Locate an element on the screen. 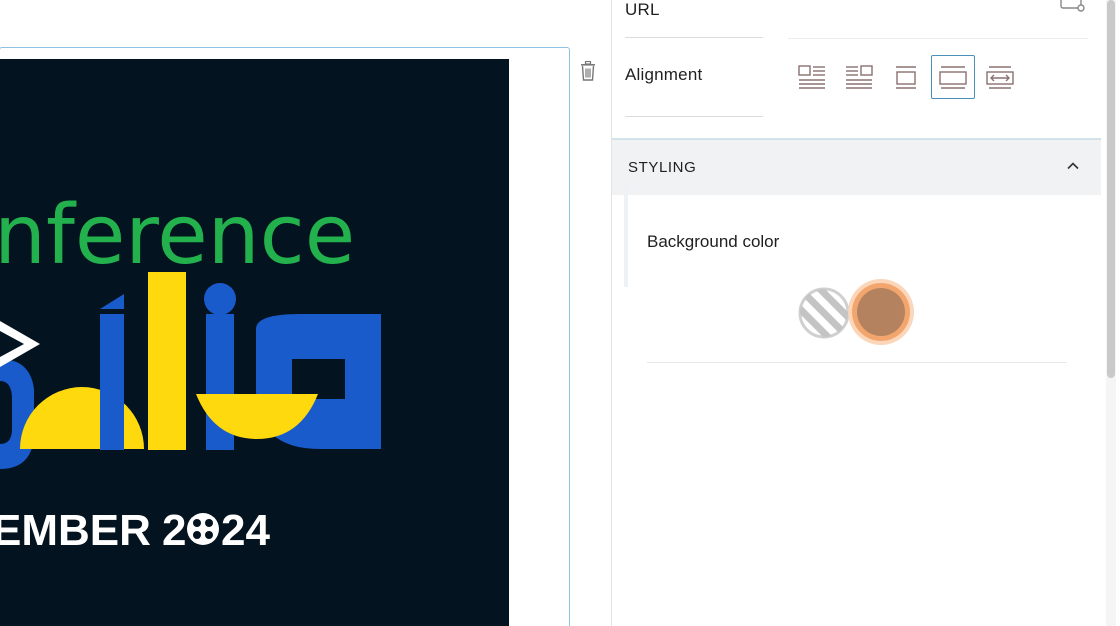 This screenshot has height=626, width=1120. trash-icon is located at coordinates (588, 71).